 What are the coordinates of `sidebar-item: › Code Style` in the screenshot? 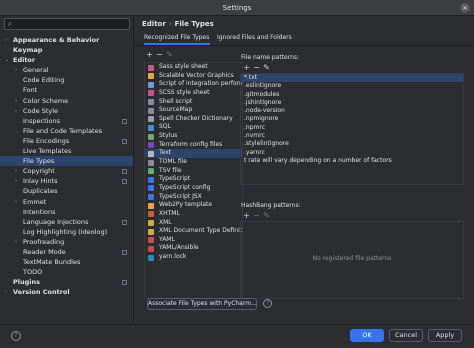 It's located at (66, 111).